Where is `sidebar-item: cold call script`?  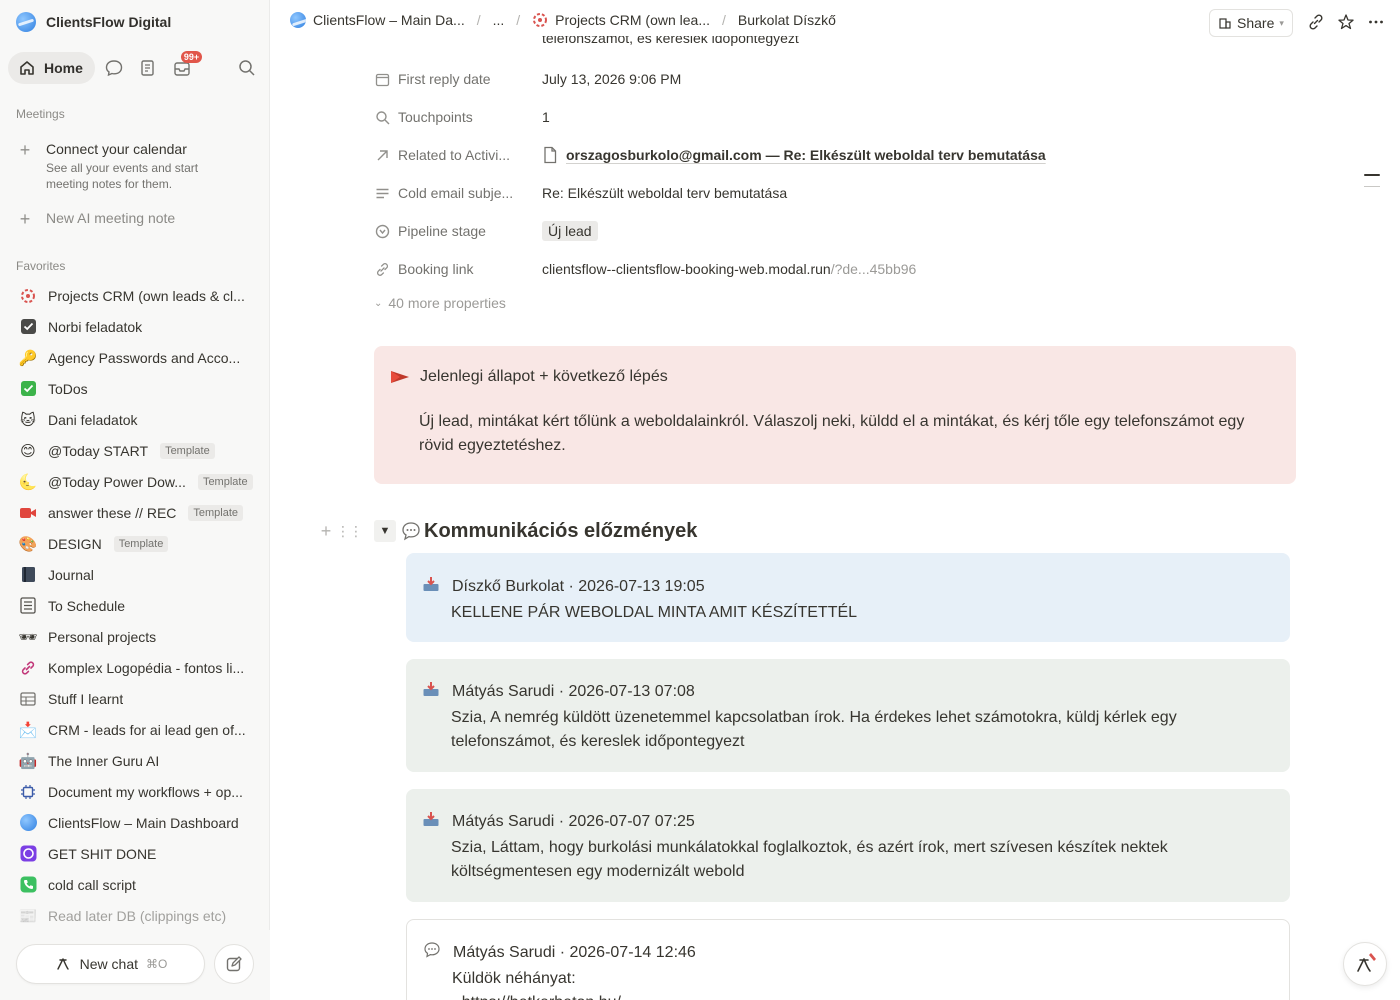 sidebar-item: cold call script is located at coordinates (135, 884).